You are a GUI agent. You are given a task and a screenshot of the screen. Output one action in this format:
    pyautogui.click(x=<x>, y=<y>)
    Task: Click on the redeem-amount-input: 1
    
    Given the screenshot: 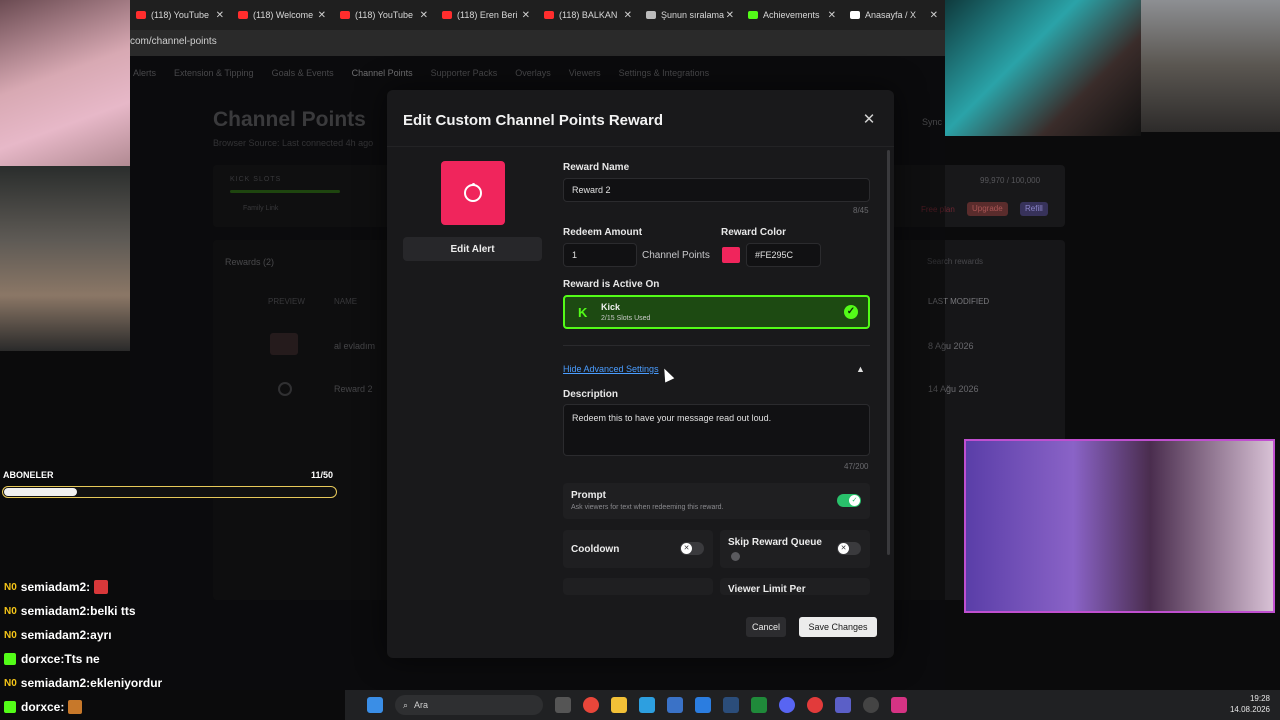 What is the action you would take?
    pyautogui.click(x=600, y=255)
    